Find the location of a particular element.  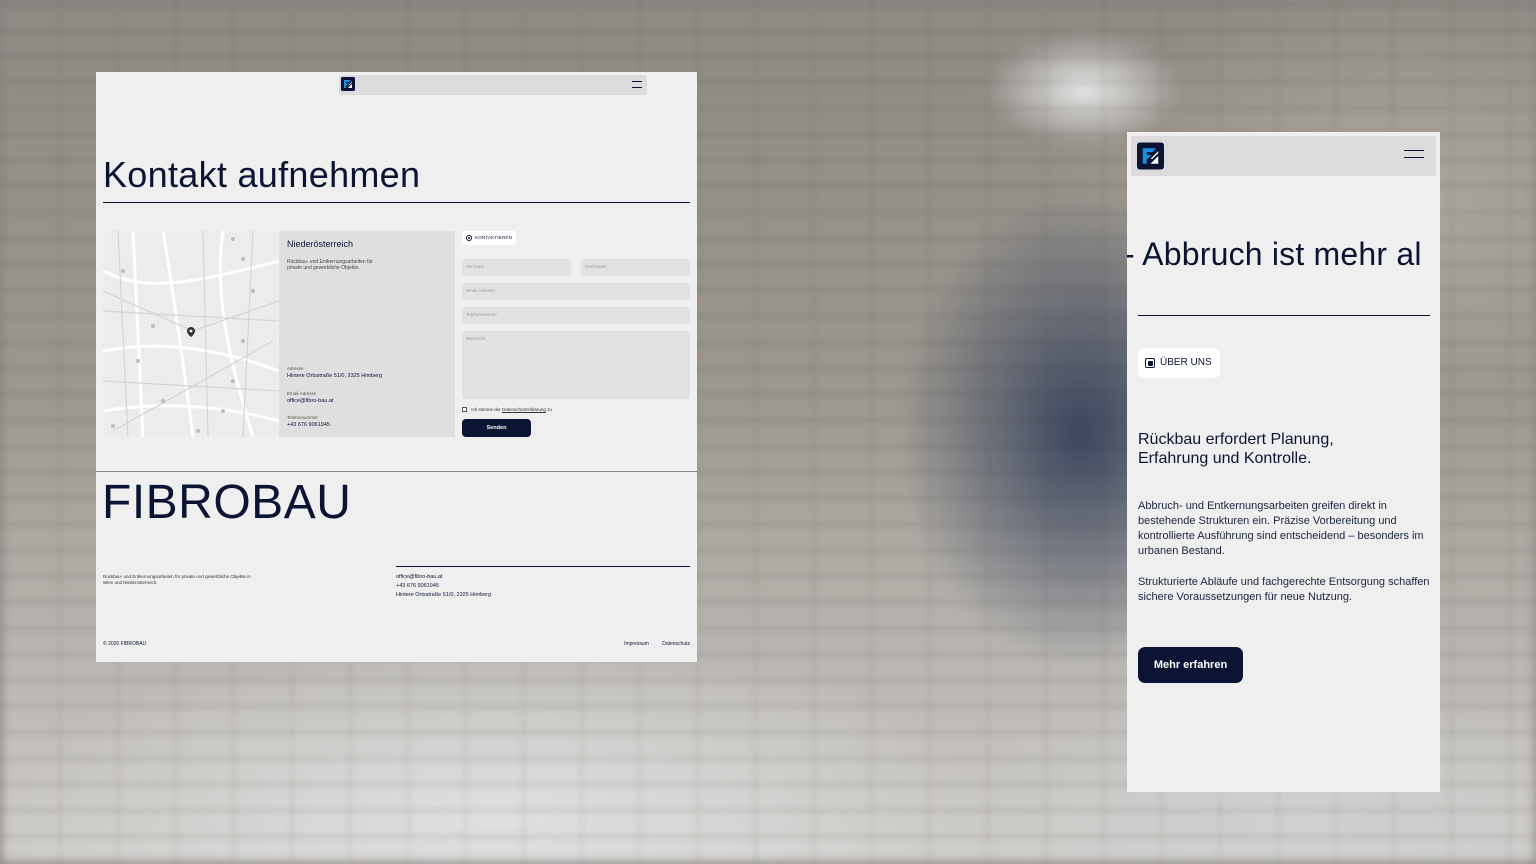

marquee-headline: - Abbruch ist mehr al is located at coordinates (1274, 254).